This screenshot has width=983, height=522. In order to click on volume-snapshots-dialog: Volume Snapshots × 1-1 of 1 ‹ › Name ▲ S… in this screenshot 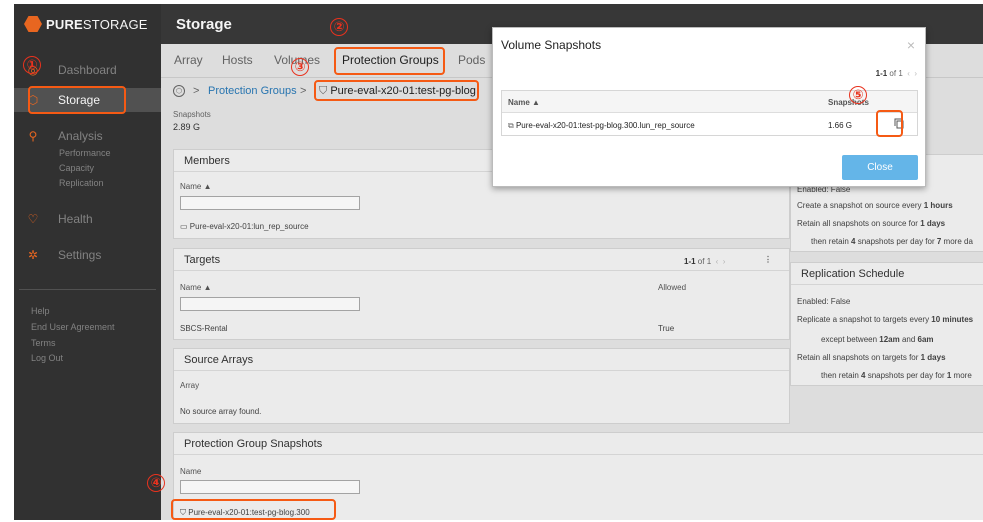, I will do `click(709, 107)`.